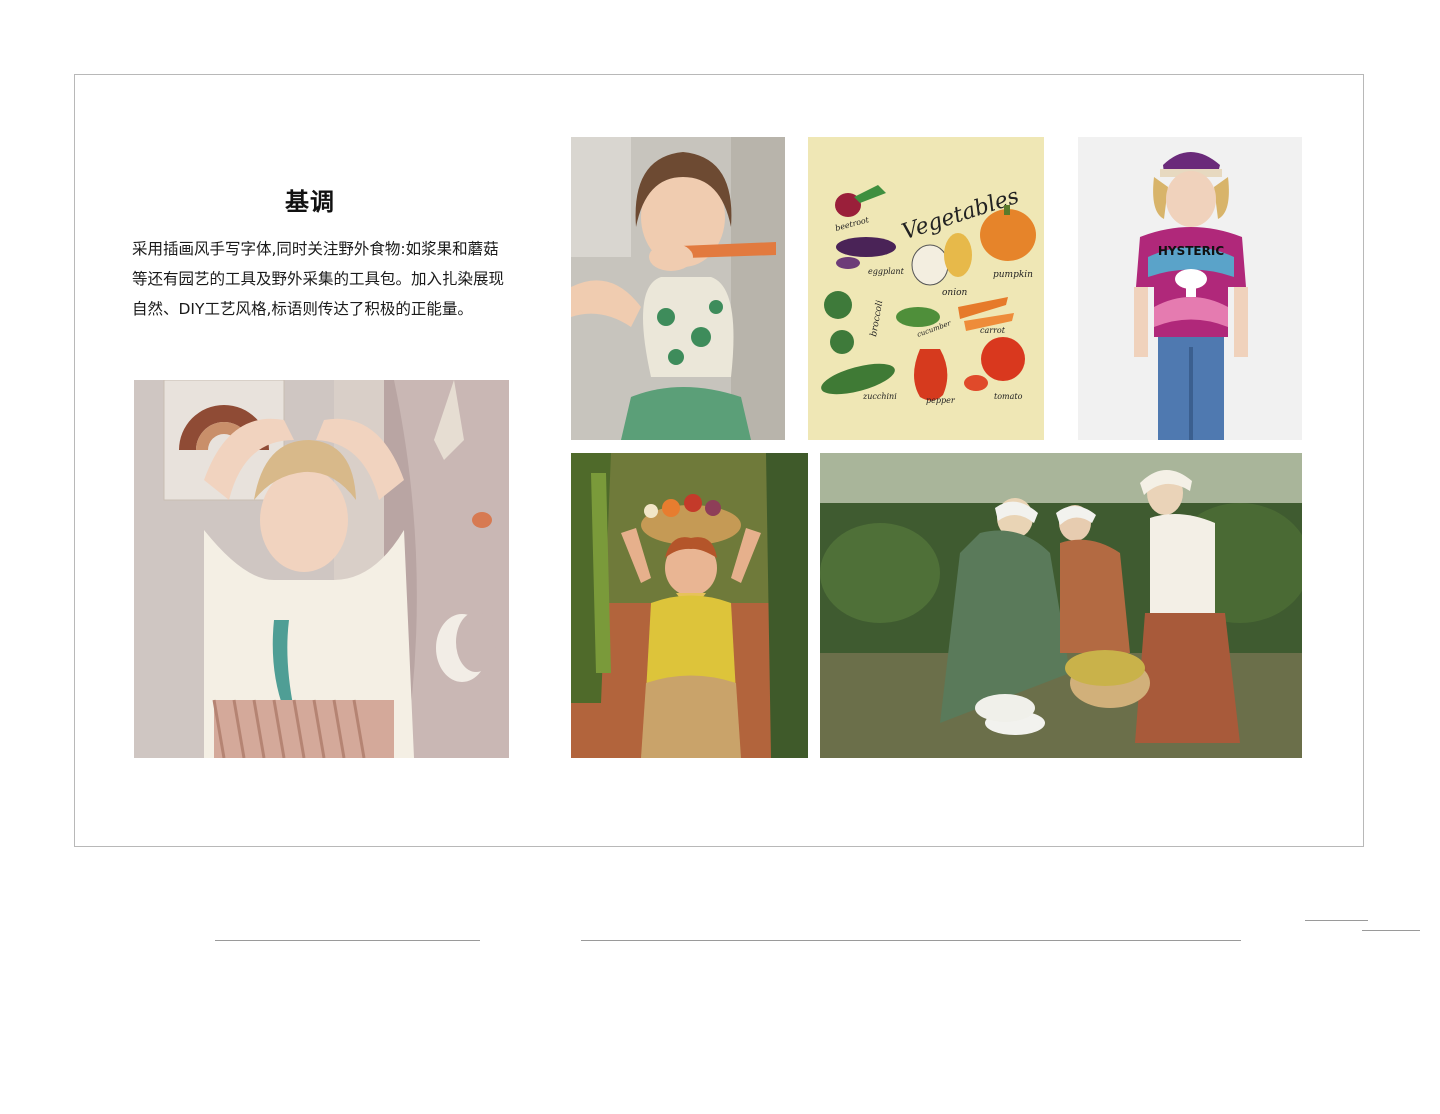 This screenshot has height=1114, width=1440. Describe the element at coordinates (1008, 396) in the screenshot. I see `label-tomato: tomato` at that location.